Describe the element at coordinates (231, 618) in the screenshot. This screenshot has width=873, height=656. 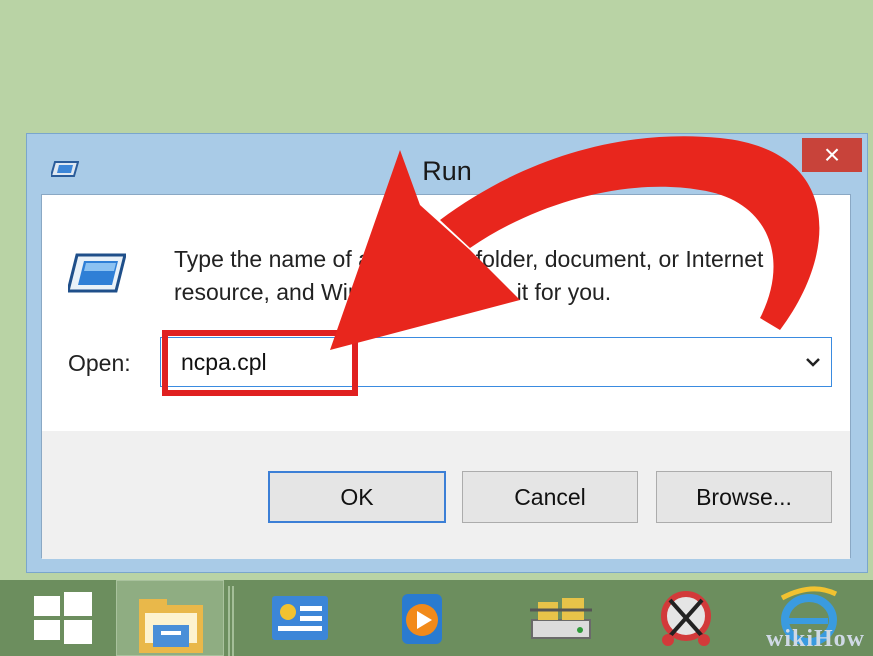
I see `taskbar-divider` at that location.